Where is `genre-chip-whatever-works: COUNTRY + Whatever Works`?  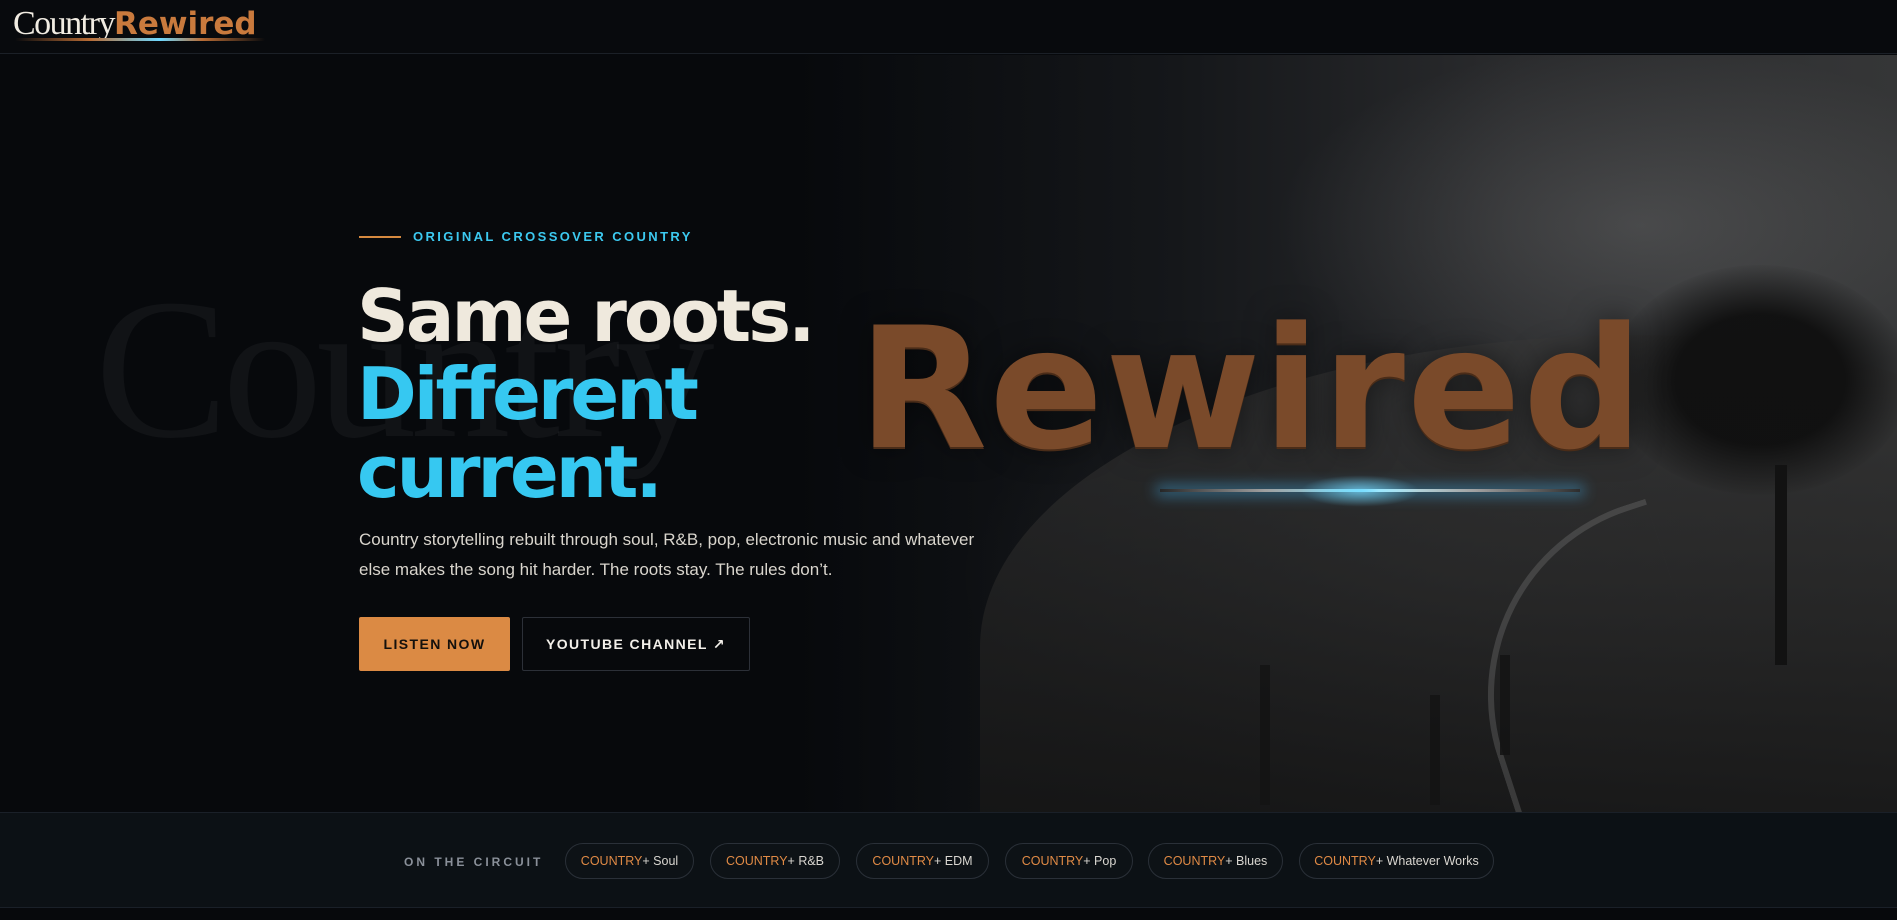 genre-chip-whatever-works: COUNTRY + Whatever Works is located at coordinates (1396, 861).